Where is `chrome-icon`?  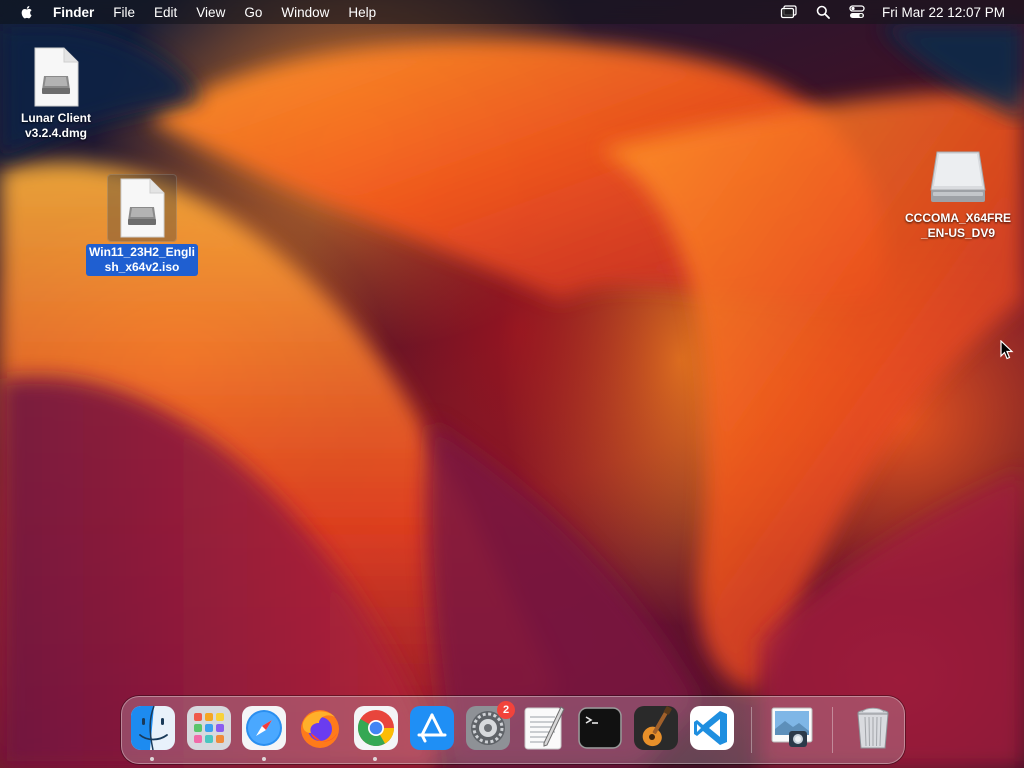 chrome-icon is located at coordinates (376, 728).